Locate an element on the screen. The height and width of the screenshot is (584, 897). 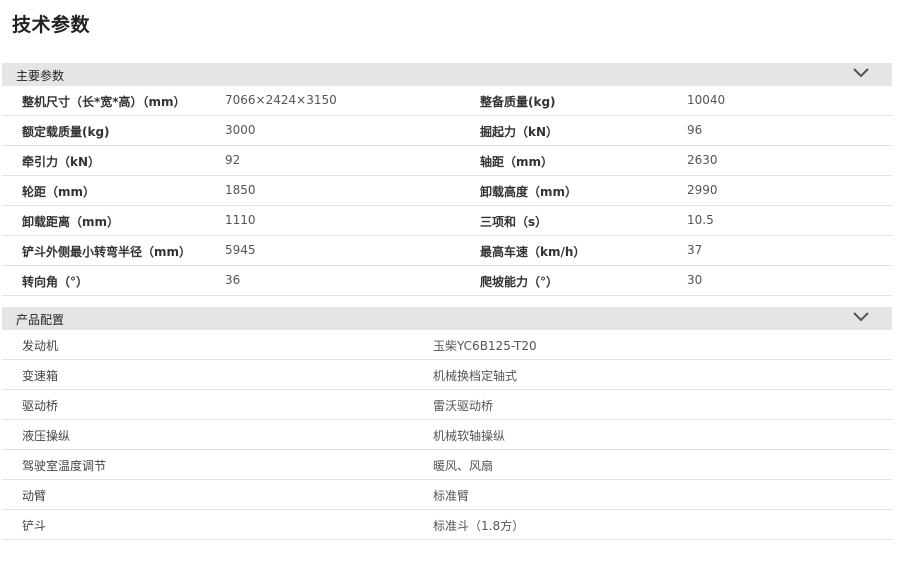
spec-label: 整备质量(kg) is located at coordinates (518, 102).